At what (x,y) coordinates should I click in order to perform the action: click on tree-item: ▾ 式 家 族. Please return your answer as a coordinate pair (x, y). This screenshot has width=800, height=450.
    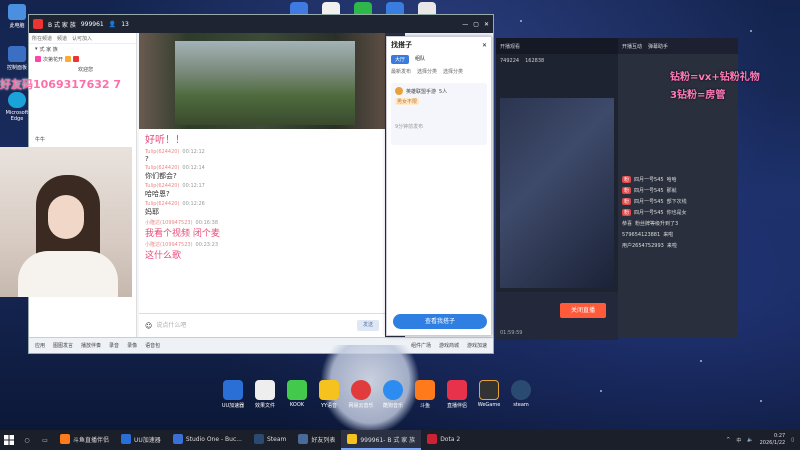
    Looking at the image, I should click on (82, 49).